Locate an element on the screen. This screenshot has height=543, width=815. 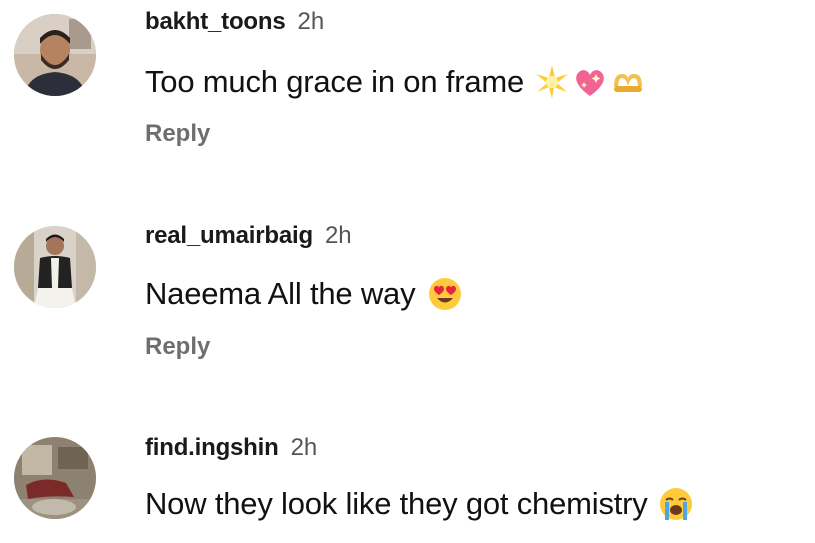
glowing-star-emoji is located at coordinates (552, 82).